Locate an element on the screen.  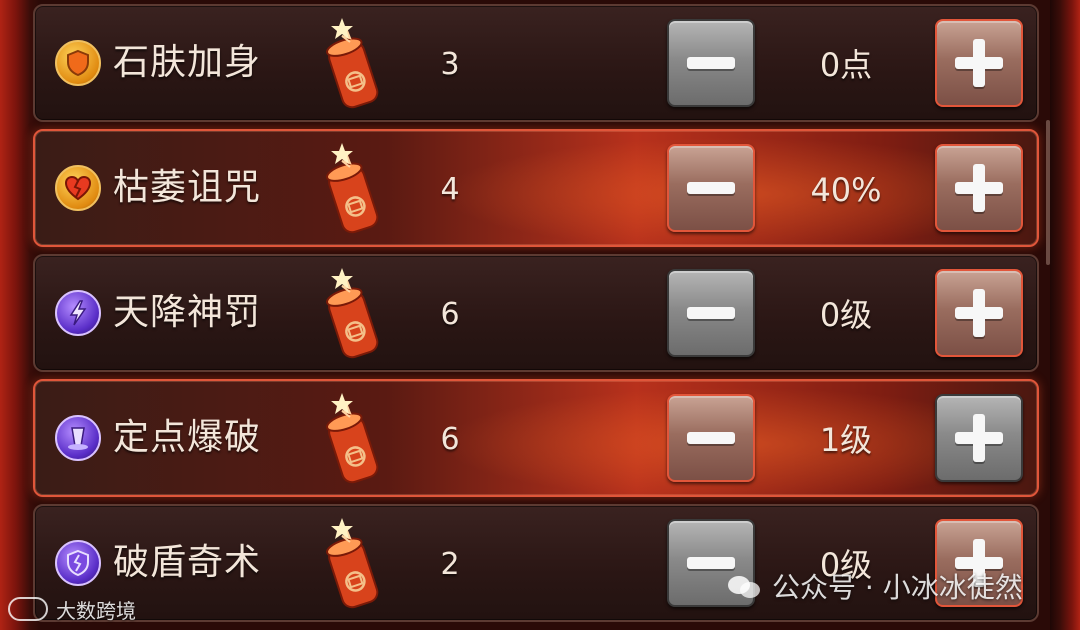
skill-value: 0级 is located at coordinates (846, 315).